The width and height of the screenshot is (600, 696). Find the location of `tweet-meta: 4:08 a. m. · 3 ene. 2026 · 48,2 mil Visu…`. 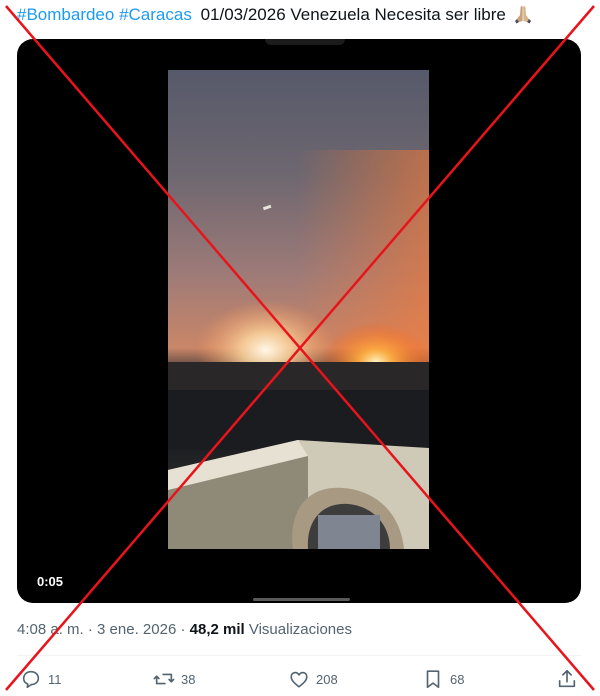

tweet-meta: 4:08 a. m. · 3 ene. 2026 · 48,2 mil Visu… is located at coordinates (184, 629).